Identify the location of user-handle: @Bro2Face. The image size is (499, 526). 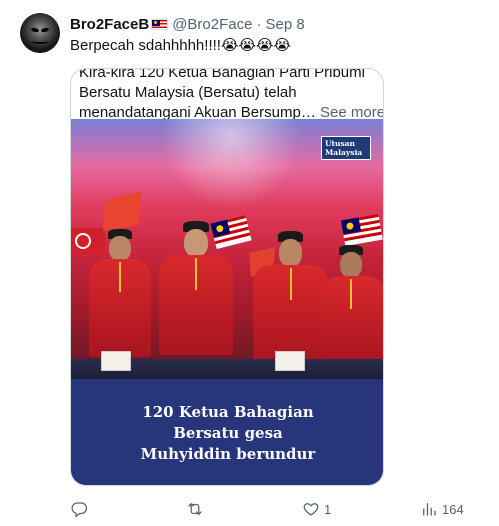
(212, 24).